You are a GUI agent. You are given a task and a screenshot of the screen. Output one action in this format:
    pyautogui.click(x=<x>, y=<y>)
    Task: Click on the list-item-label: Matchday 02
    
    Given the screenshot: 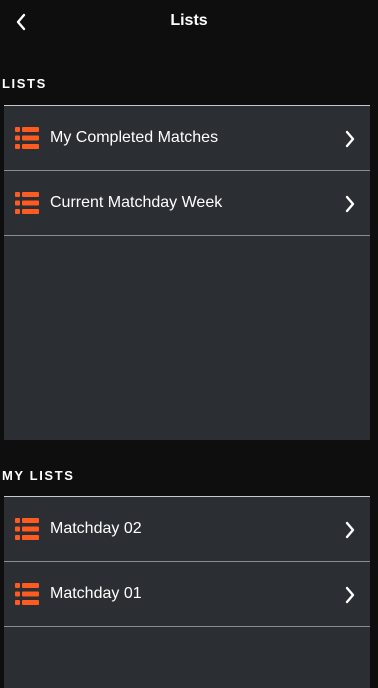 What is the action you would take?
    pyautogui.click(x=96, y=528)
    